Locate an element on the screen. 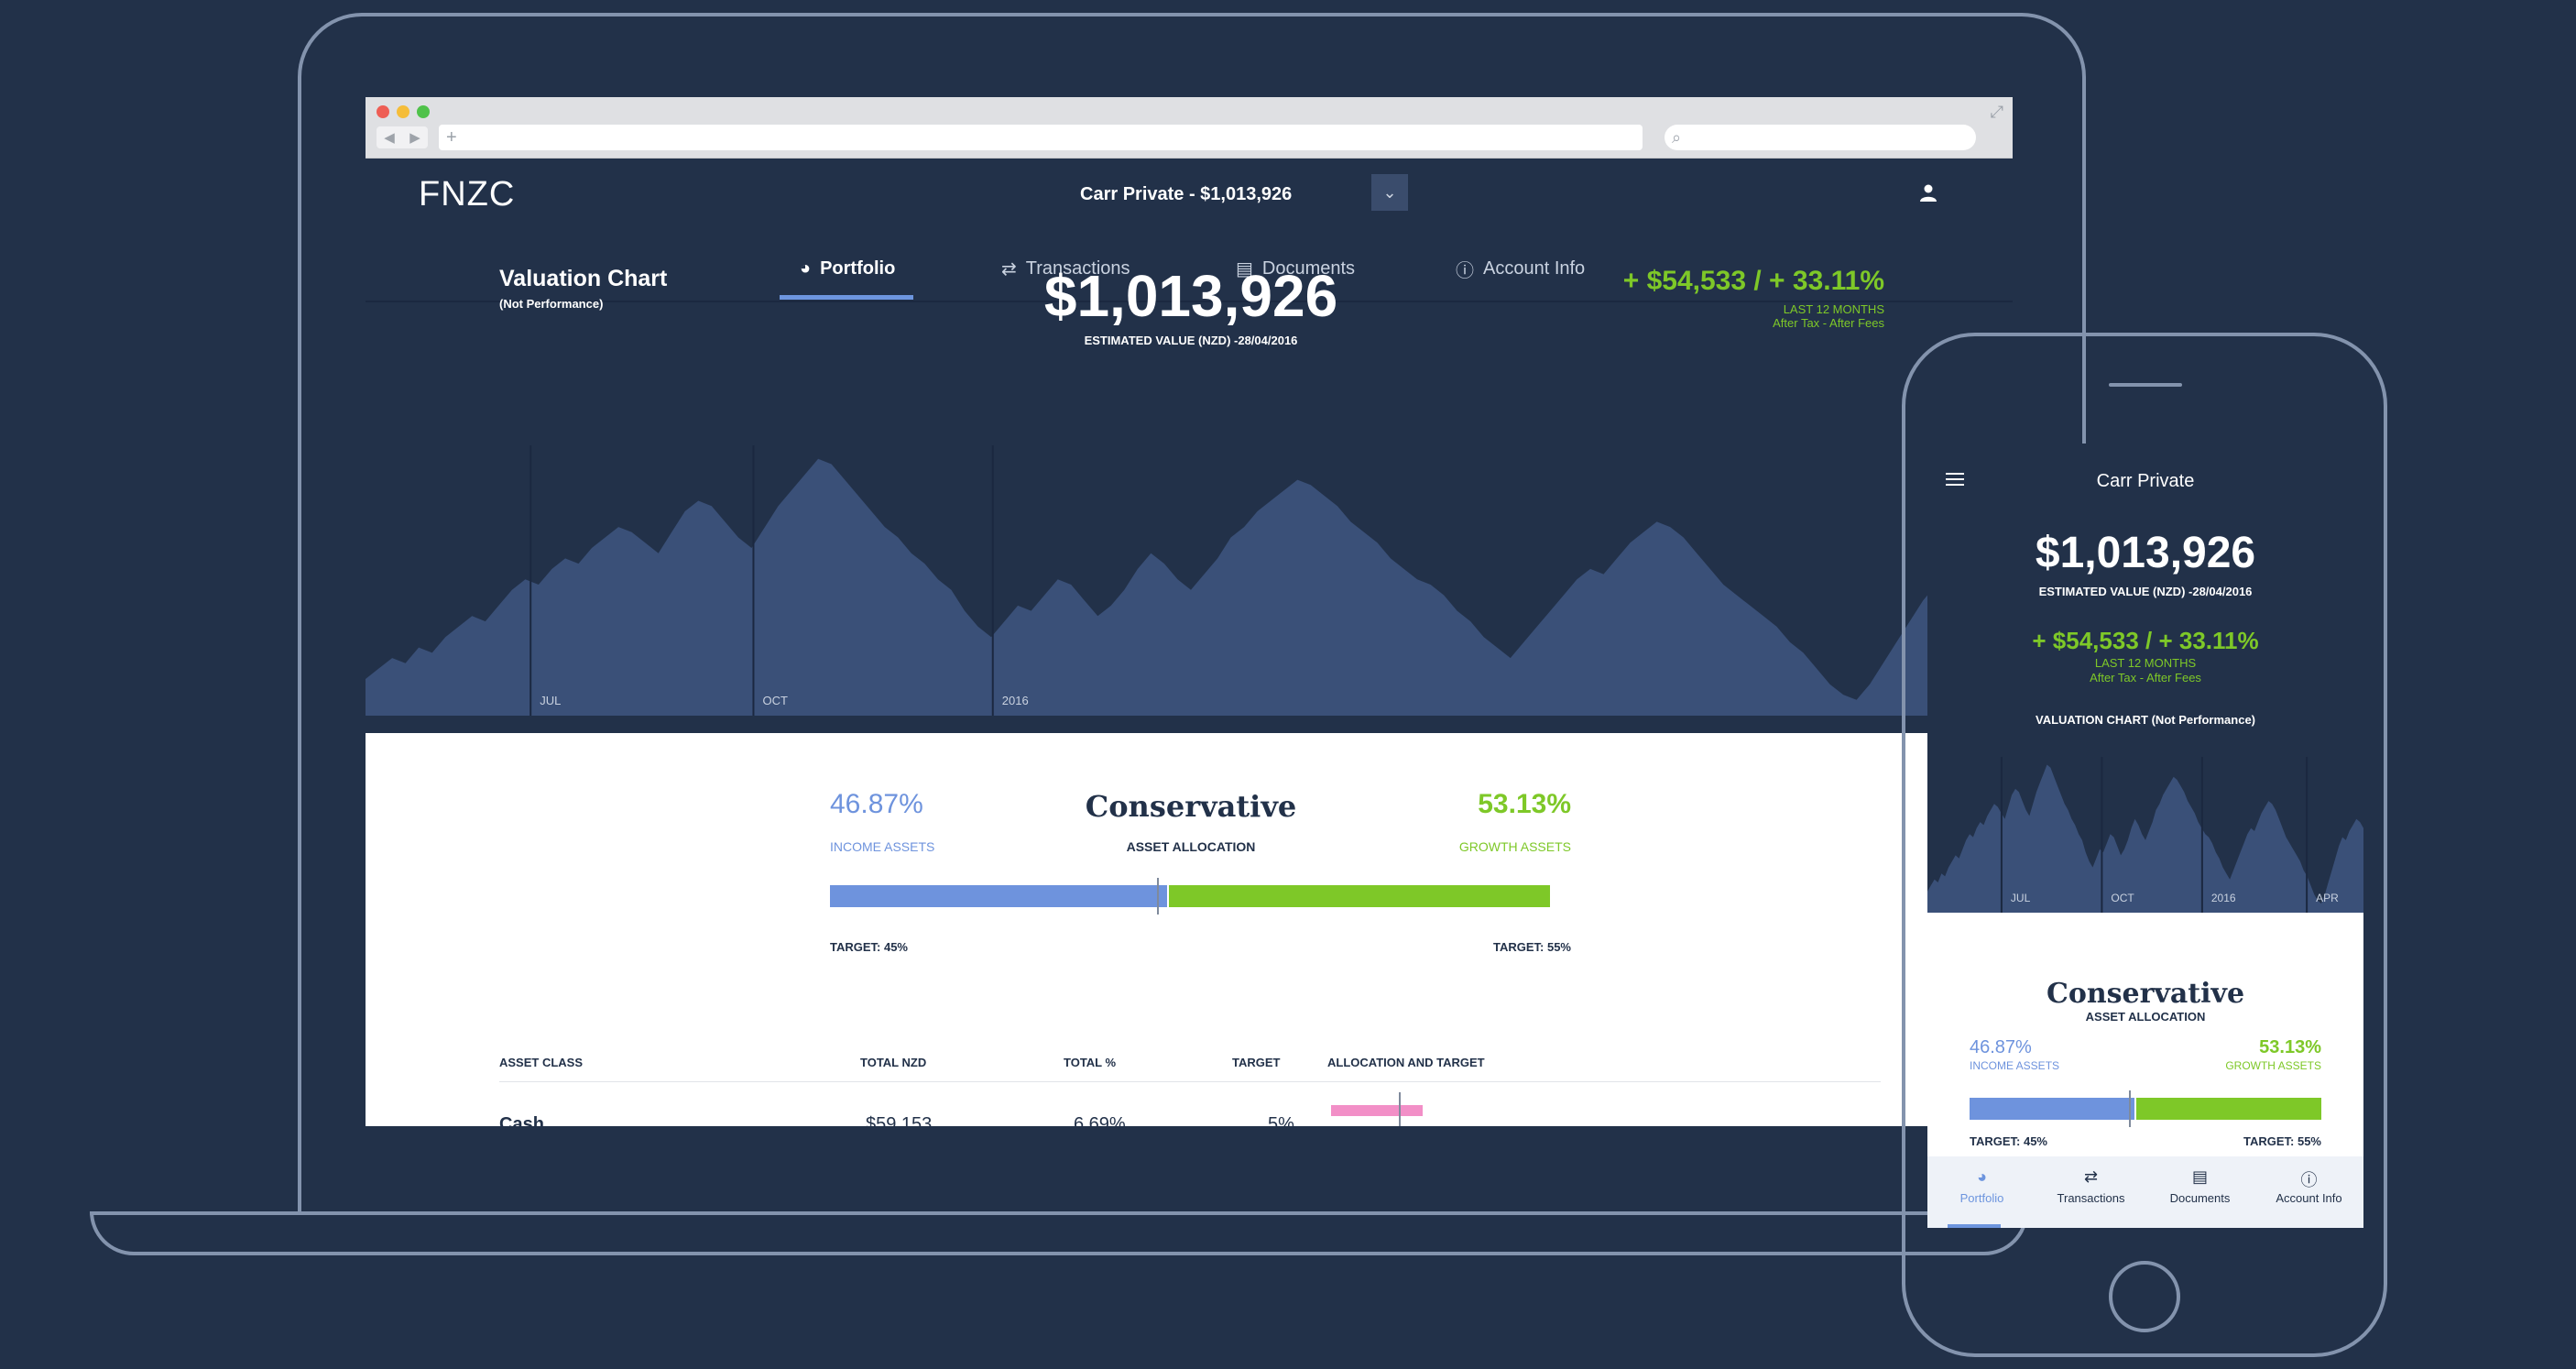 This screenshot has height=1369, width=2576. phone-income-percent: 46.87% is located at coordinates (2001, 1047).